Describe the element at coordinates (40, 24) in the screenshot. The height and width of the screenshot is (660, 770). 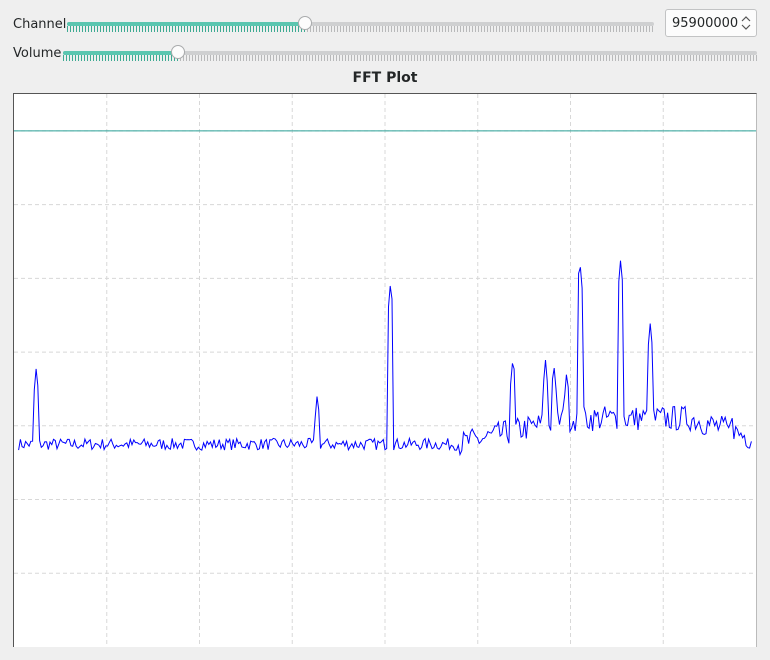
I see `channel-label: Channel` at that location.